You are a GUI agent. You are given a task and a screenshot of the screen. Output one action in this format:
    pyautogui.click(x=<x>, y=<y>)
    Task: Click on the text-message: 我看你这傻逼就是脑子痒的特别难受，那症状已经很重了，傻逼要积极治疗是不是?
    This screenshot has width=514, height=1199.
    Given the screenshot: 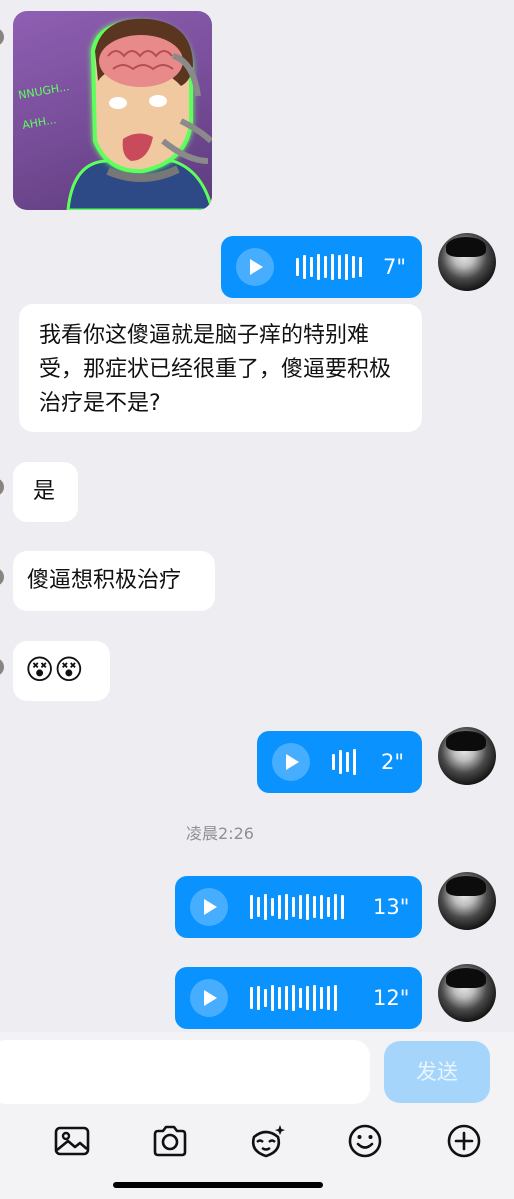 What is the action you would take?
    pyautogui.click(x=220, y=368)
    